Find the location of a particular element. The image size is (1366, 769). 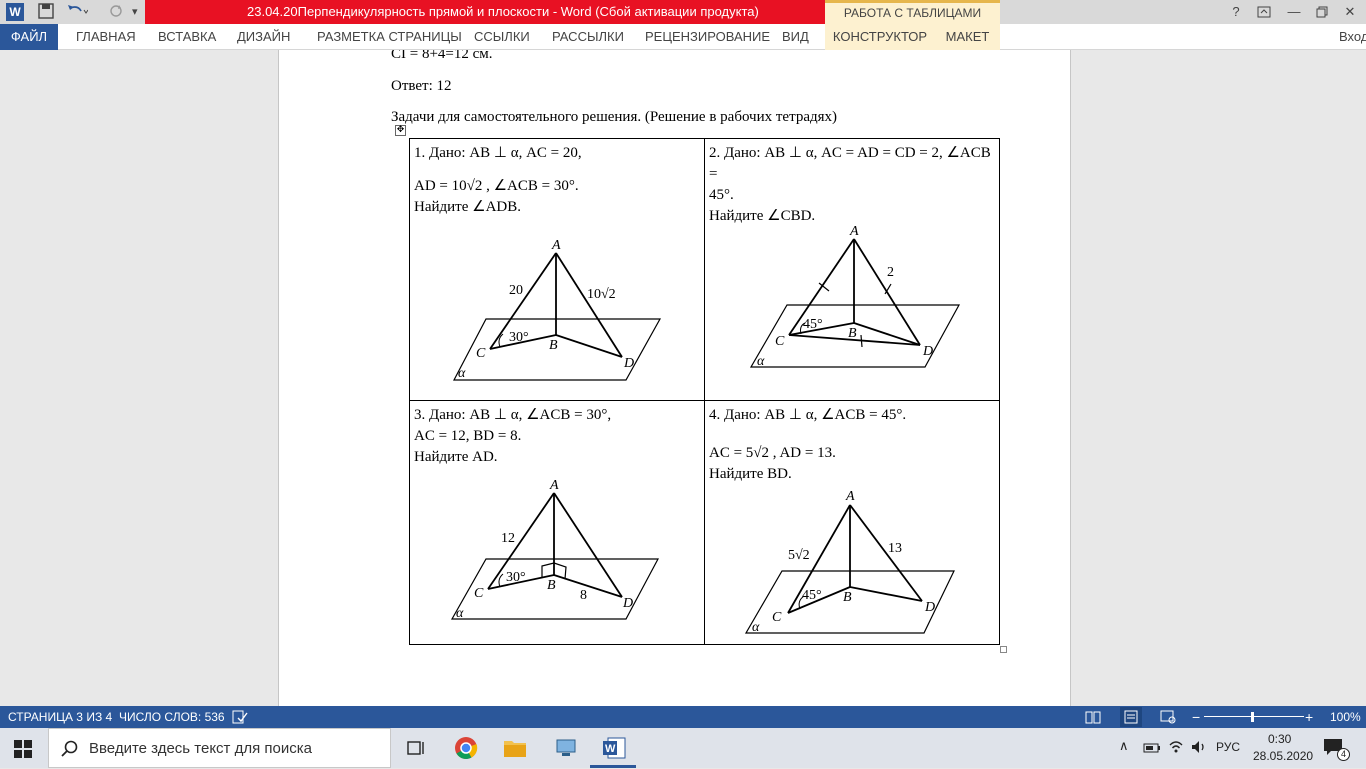

file-explorer-icon is located at coordinates (515, 748).